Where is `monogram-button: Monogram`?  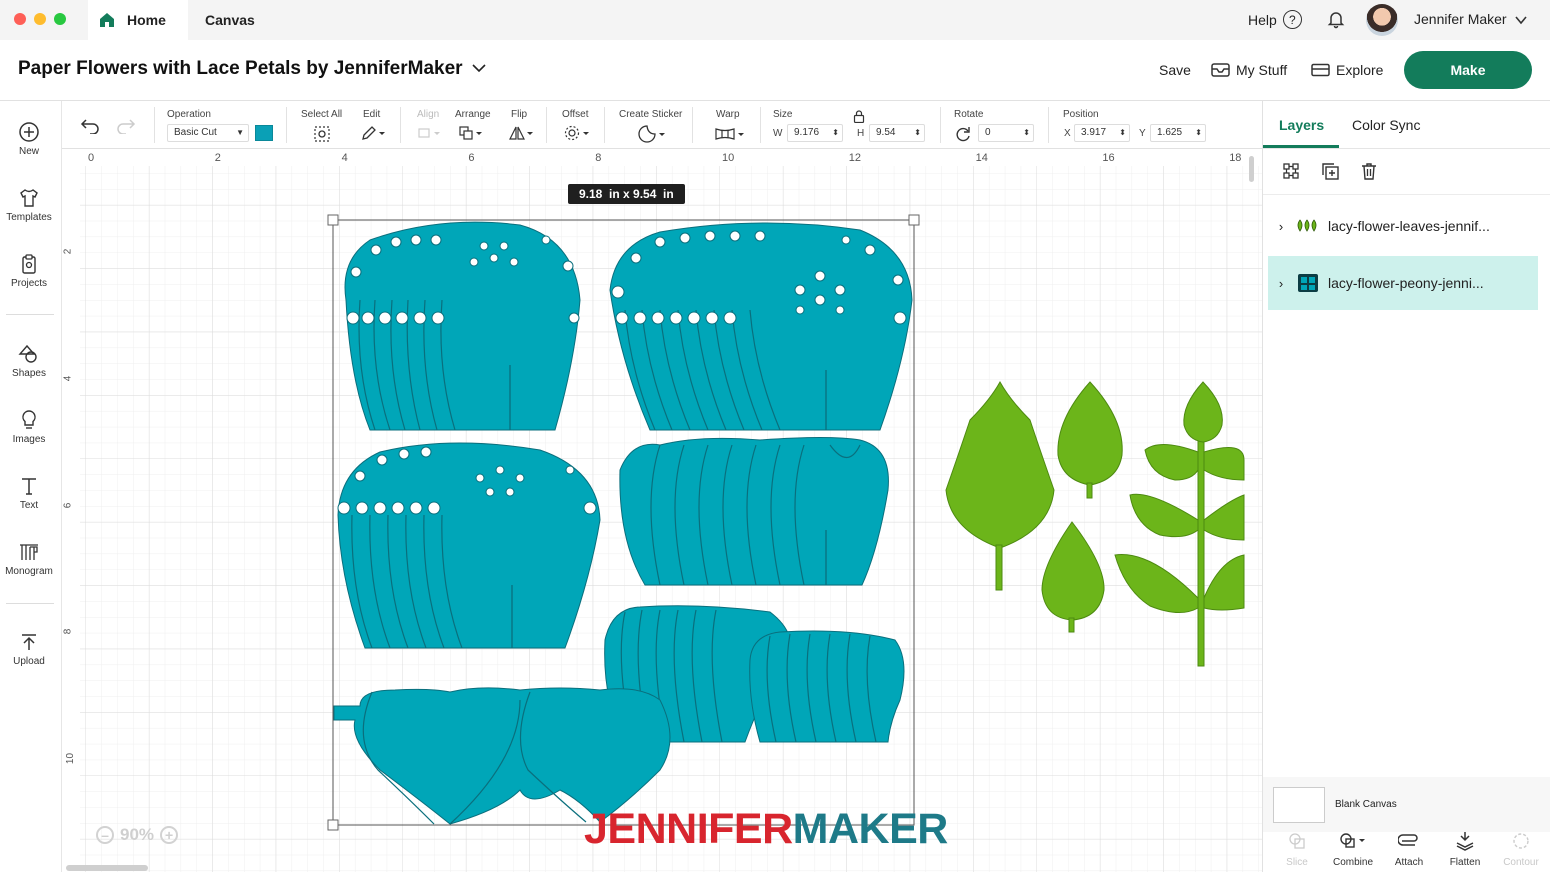
monogram-button: Monogram is located at coordinates (29, 559).